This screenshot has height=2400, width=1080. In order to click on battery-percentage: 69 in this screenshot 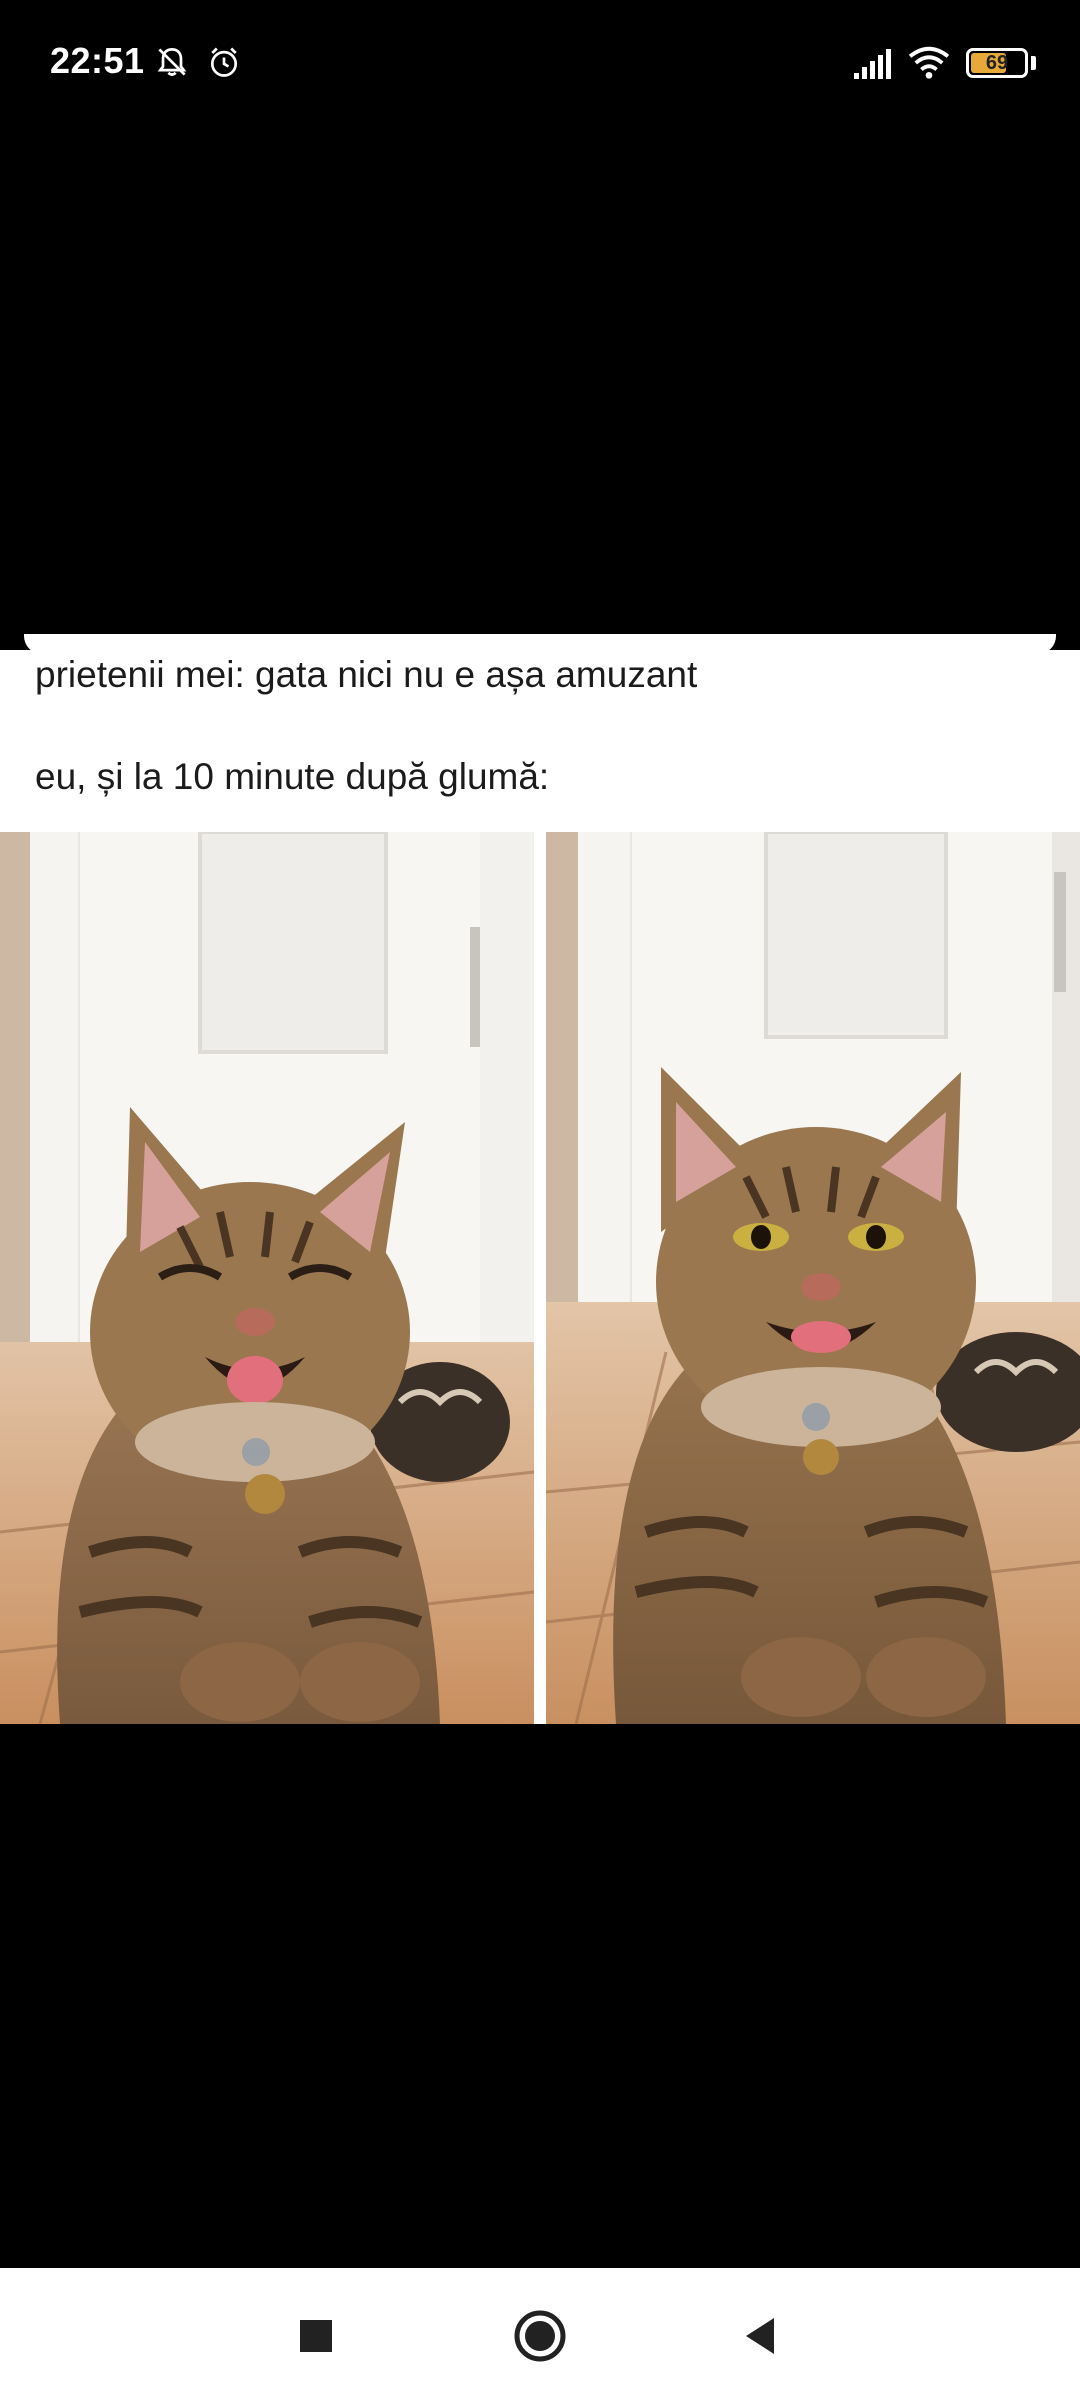, I will do `click(997, 63)`.